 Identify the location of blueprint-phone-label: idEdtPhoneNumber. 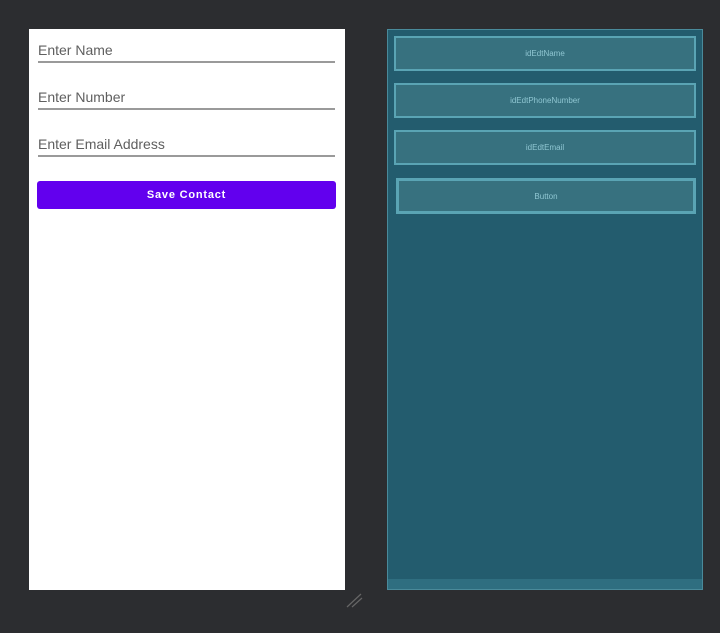
(545, 100).